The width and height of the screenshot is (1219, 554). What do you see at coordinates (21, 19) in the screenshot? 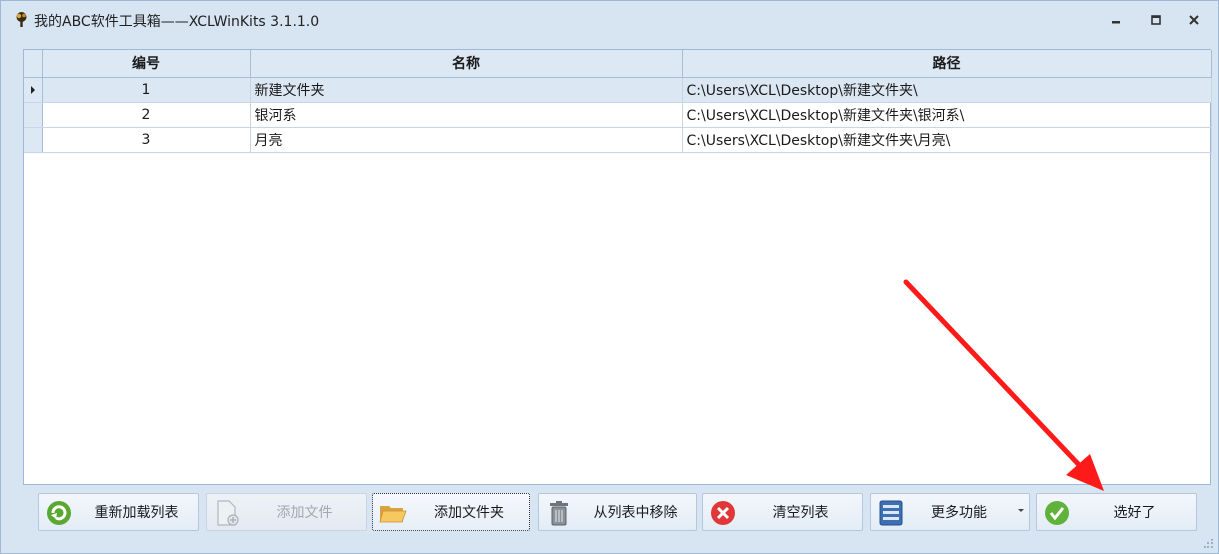
I see `app-logo-icon` at bounding box center [21, 19].